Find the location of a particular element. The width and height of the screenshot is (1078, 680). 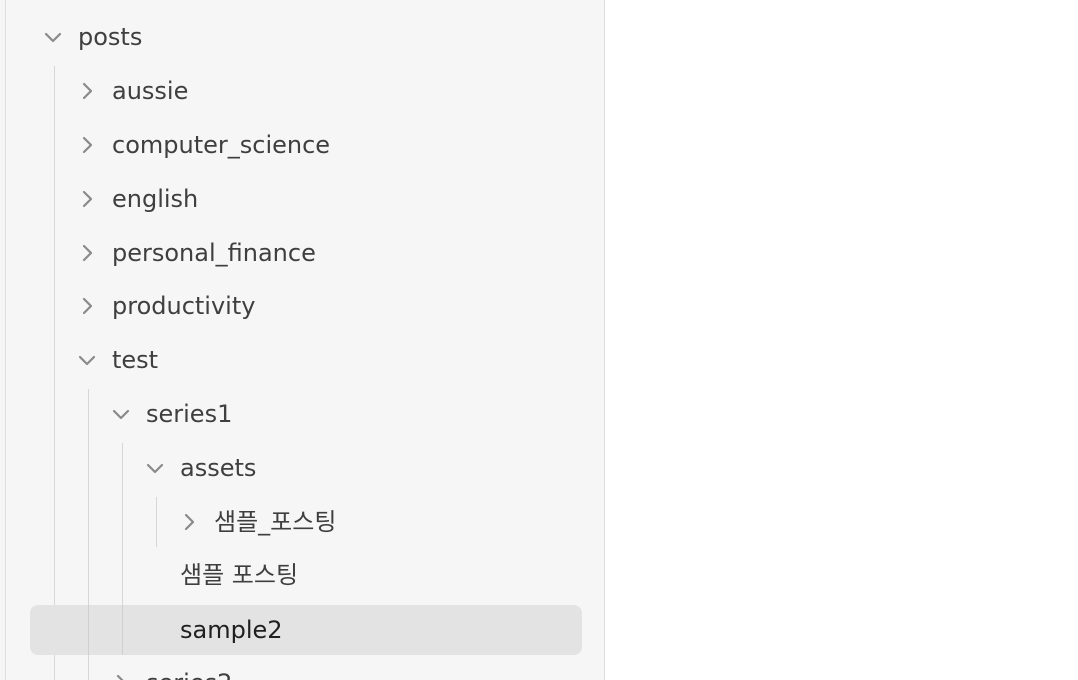

tree-item-aussie: aussie is located at coordinates (306, 91).